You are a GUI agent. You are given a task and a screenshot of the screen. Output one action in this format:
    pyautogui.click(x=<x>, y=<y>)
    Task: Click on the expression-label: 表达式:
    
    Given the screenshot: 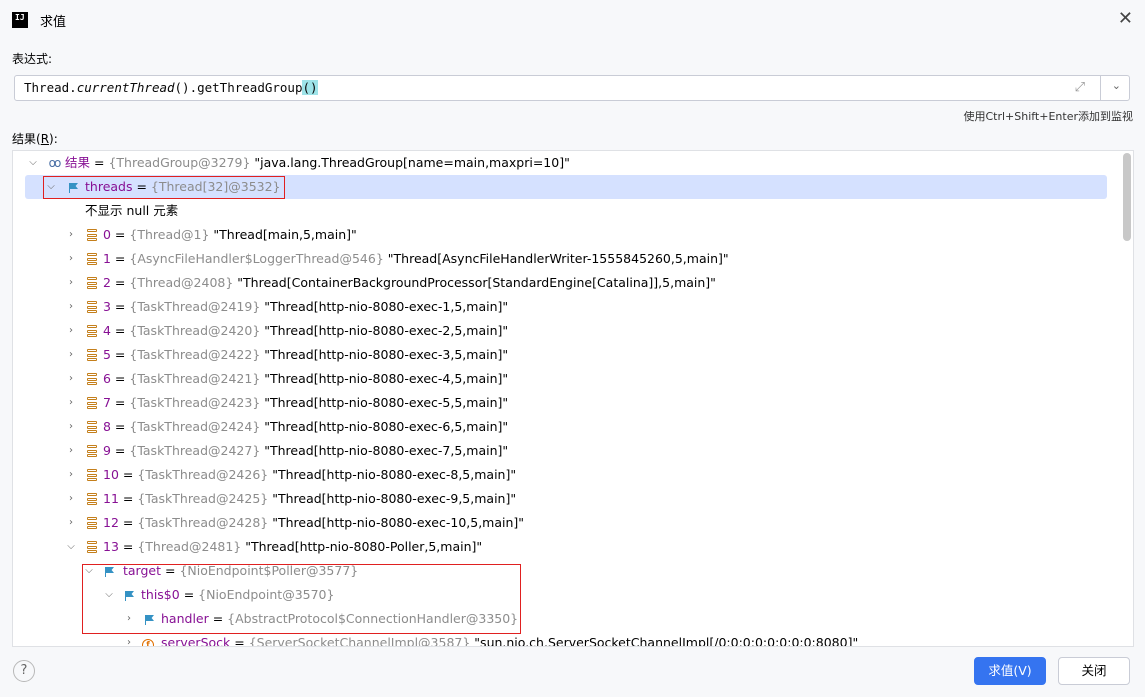 What is the action you would take?
    pyautogui.click(x=32, y=59)
    